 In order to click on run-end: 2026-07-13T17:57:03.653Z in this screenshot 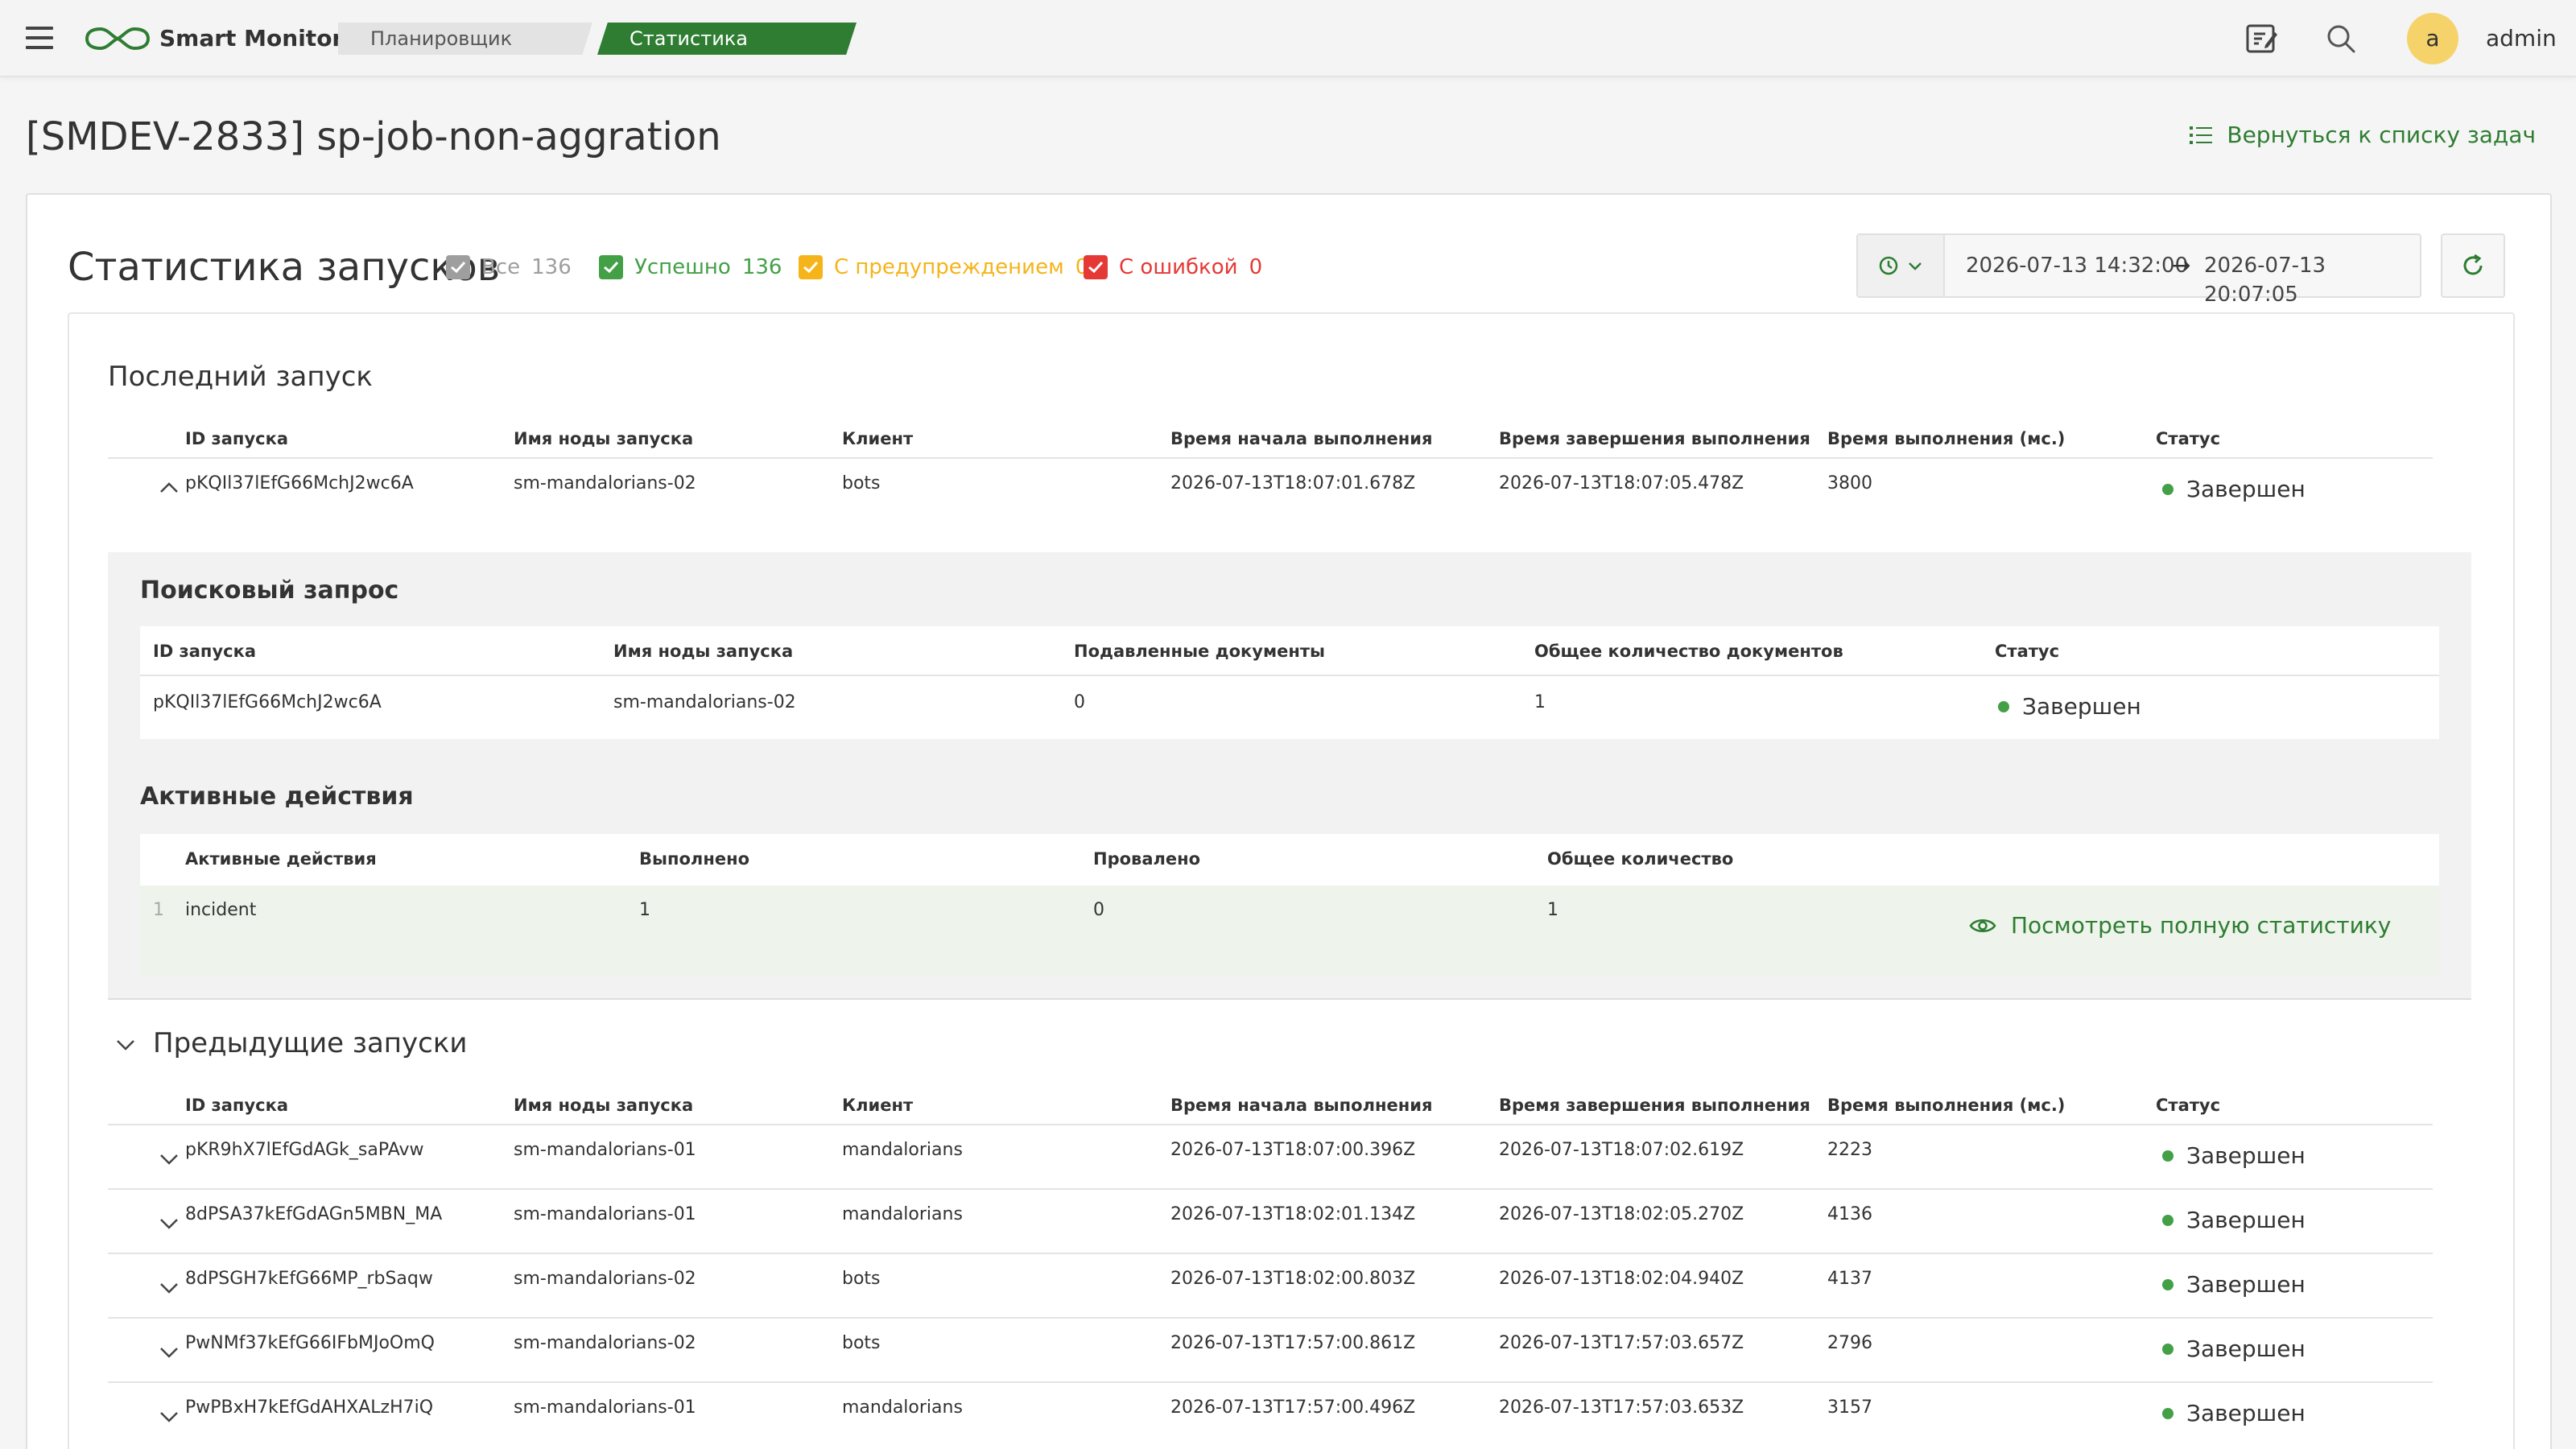, I will do `click(1621, 1407)`.